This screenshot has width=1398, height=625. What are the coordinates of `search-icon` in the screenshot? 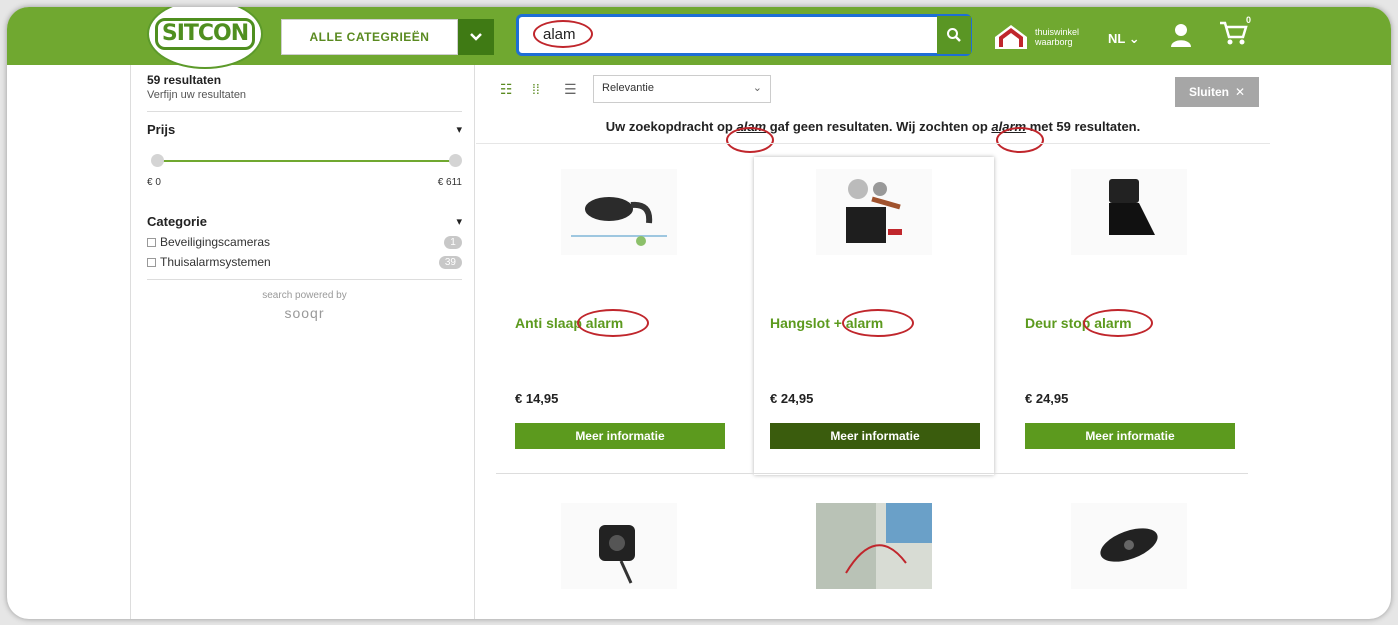 It's located at (954, 35).